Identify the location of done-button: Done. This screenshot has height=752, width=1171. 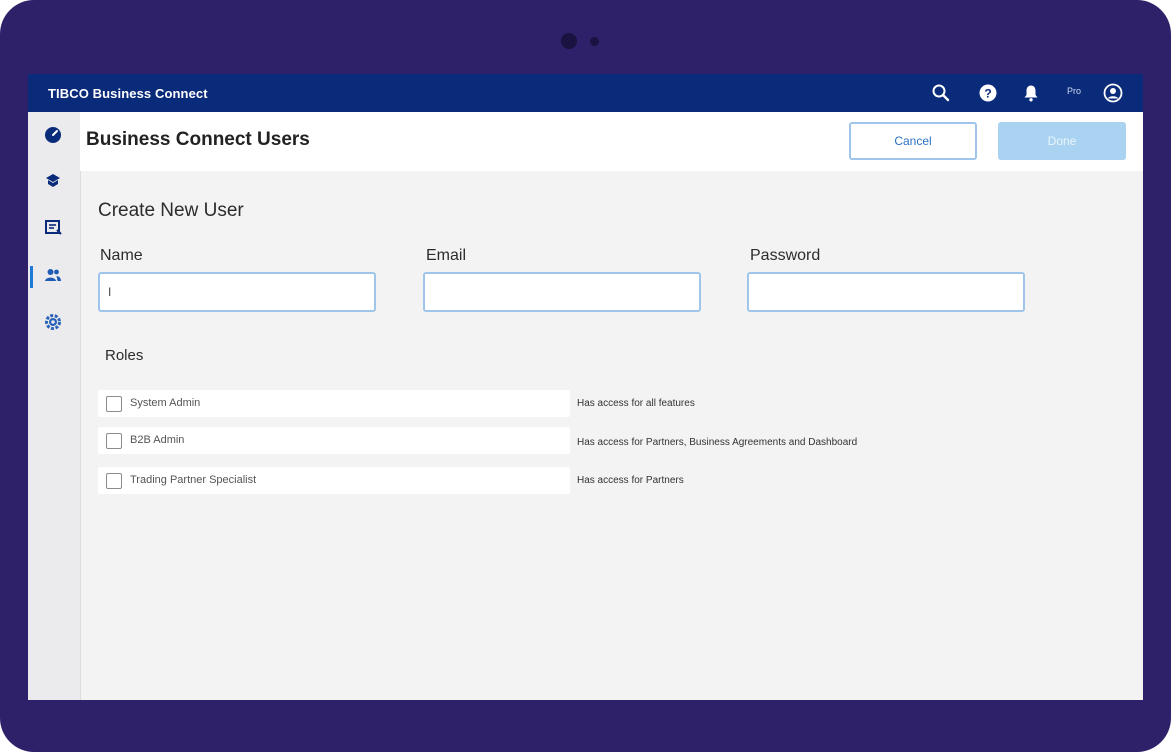
(1062, 141).